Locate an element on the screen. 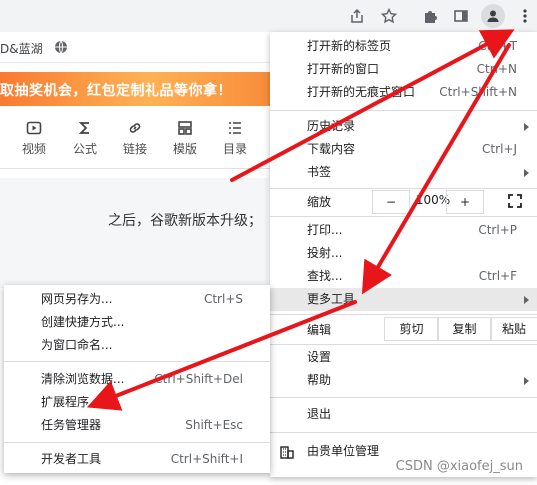  menu-item-label: 由贵单位管理 is located at coordinates (343, 451).